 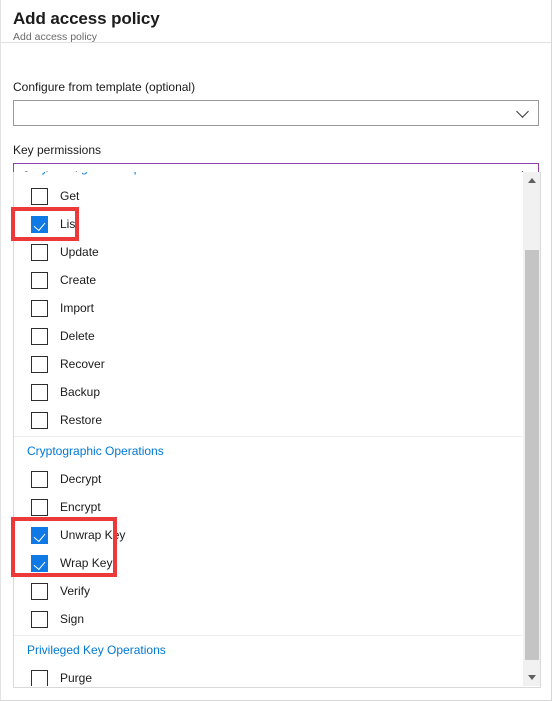 What do you see at coordinates (268, 336) in the screenshot?
I see `option-row: Delete` at bounding box center [268, 336].